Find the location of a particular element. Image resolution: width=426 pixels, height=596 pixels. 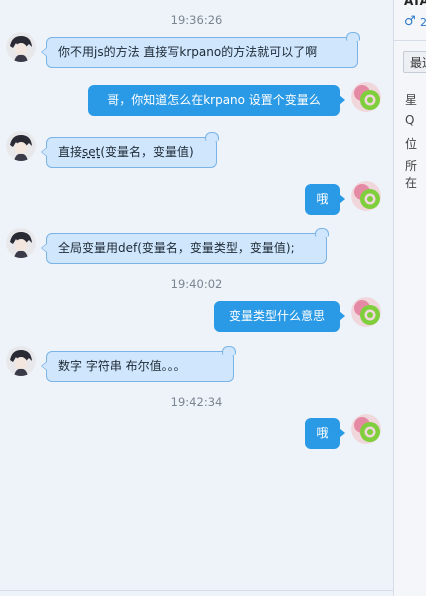

recent-button: 最近 is located at coordinates (414, 62).